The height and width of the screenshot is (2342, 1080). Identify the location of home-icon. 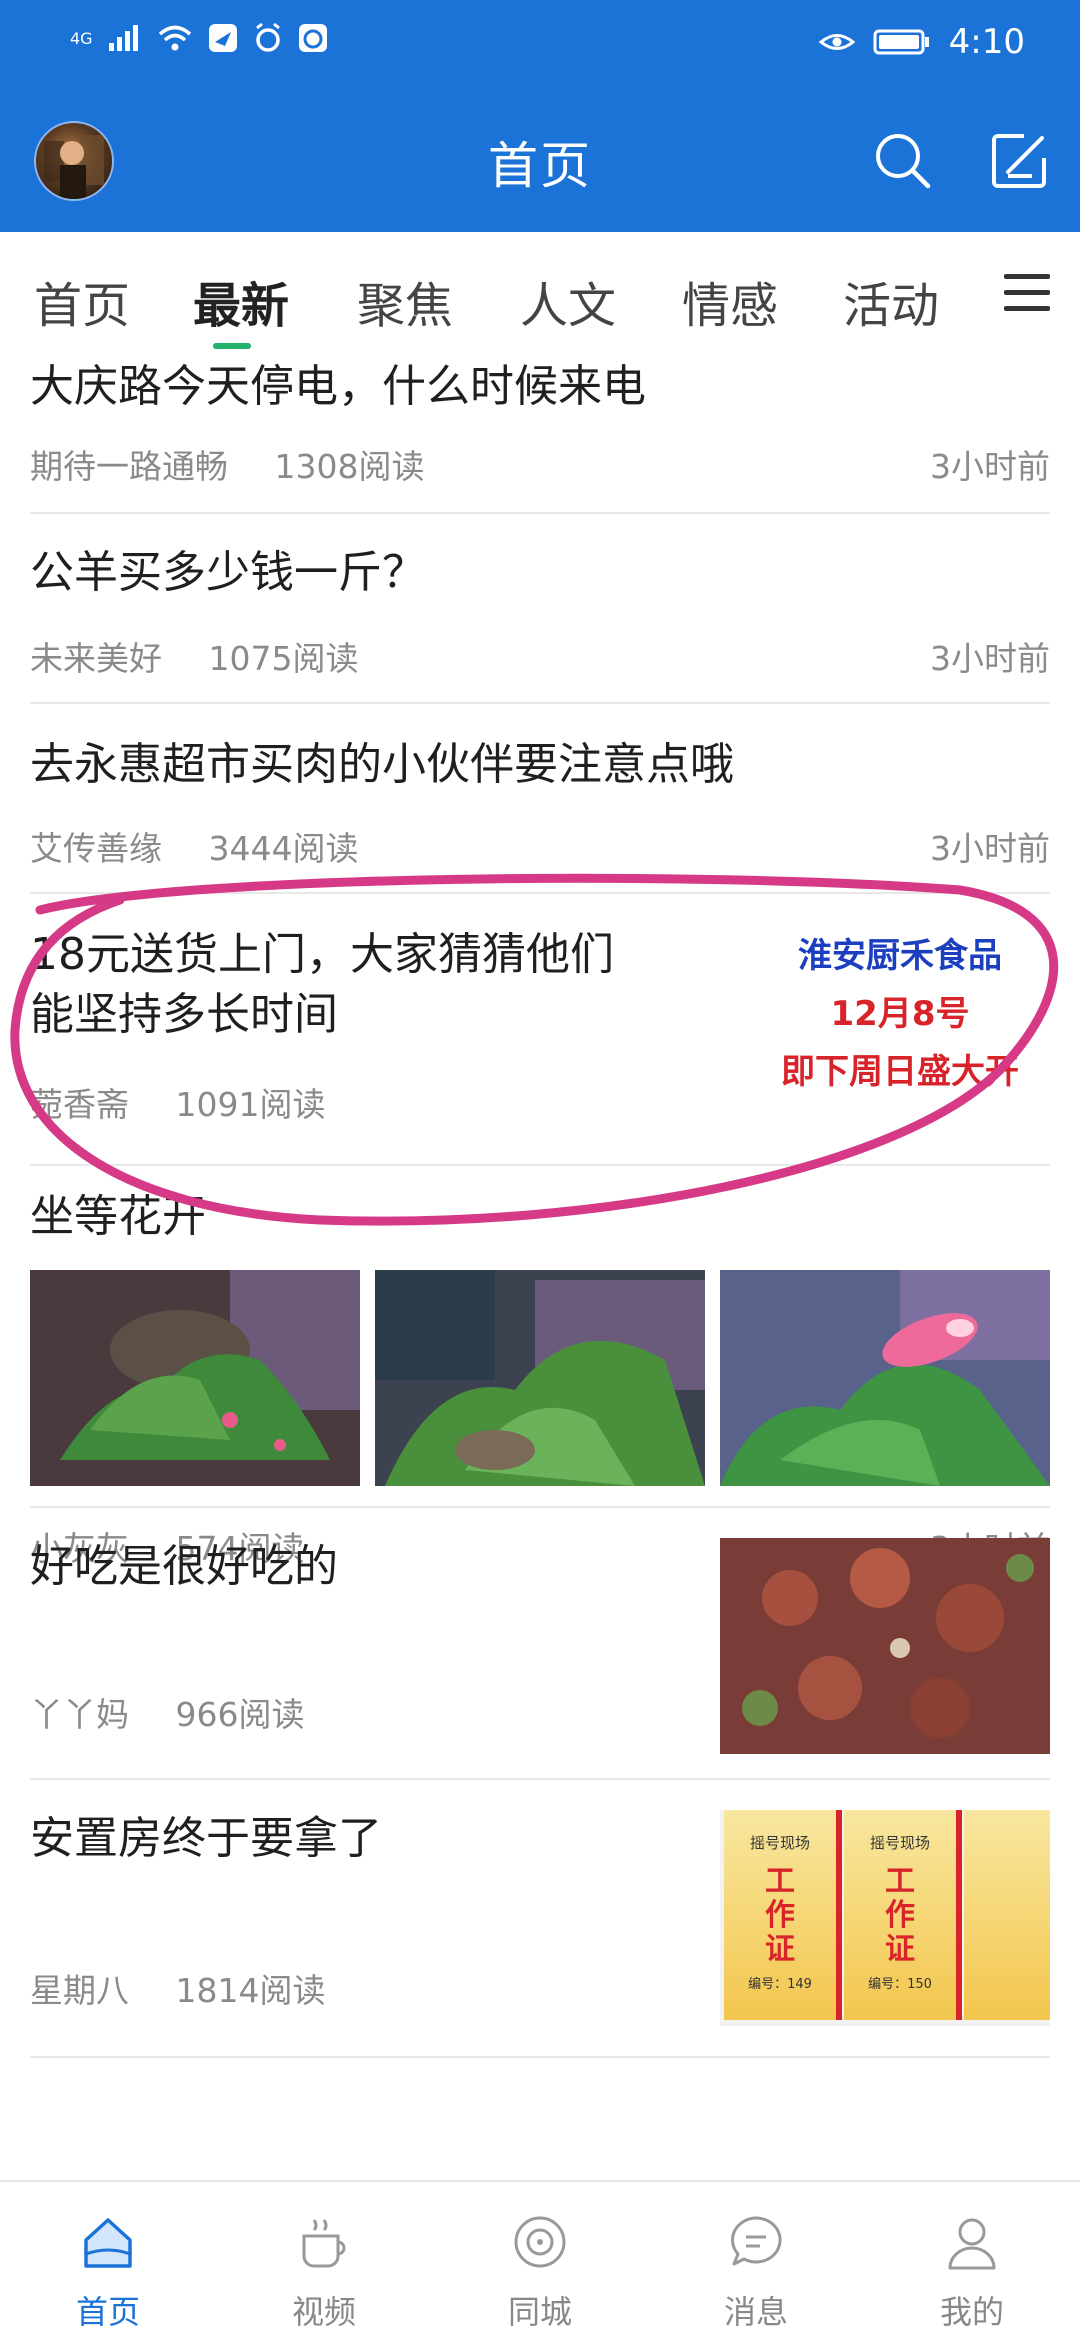
(108, 2243).